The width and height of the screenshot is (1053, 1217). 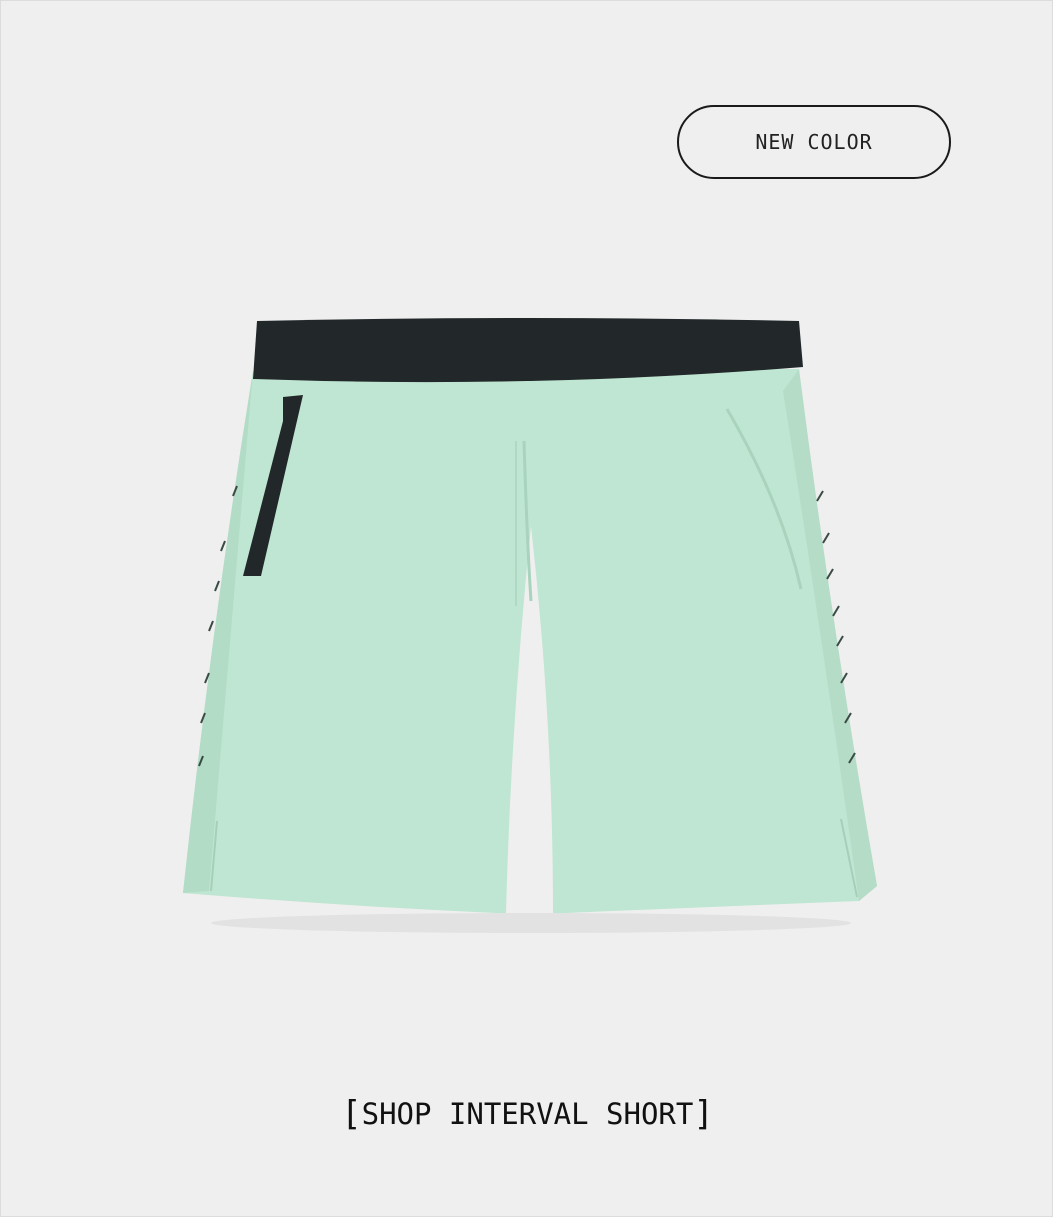 What do you see at coordinates (531, 923) in the screenshot?
I see `product-shadow` at bounding box center [531, 923].